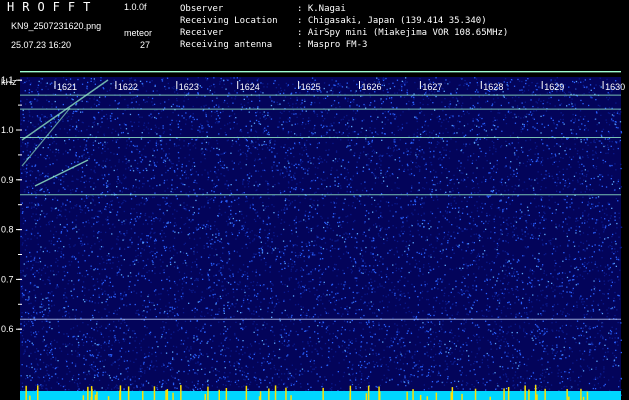  What do you see at coordinates (372, 87) in the screenshot?
I see `x-tick-label: 1626` at bounding box center [372, 87].